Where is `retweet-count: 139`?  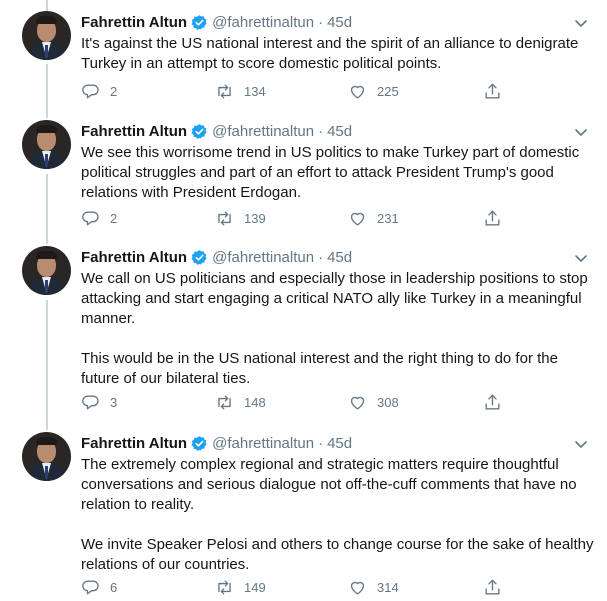
retweet-count: 139 is located at coordinates (255, 218).